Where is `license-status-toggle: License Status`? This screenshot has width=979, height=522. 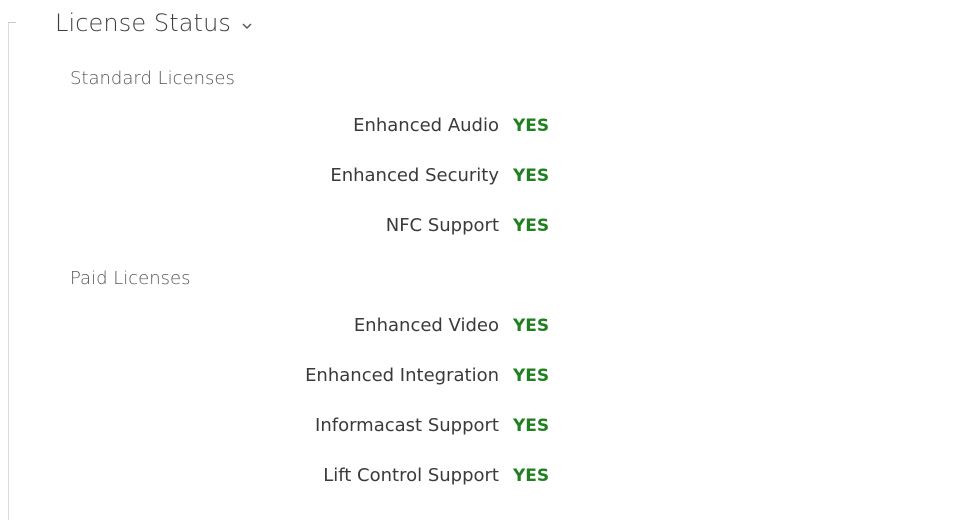
license-status-toggle: License Status is located at coordinates (154, 23).